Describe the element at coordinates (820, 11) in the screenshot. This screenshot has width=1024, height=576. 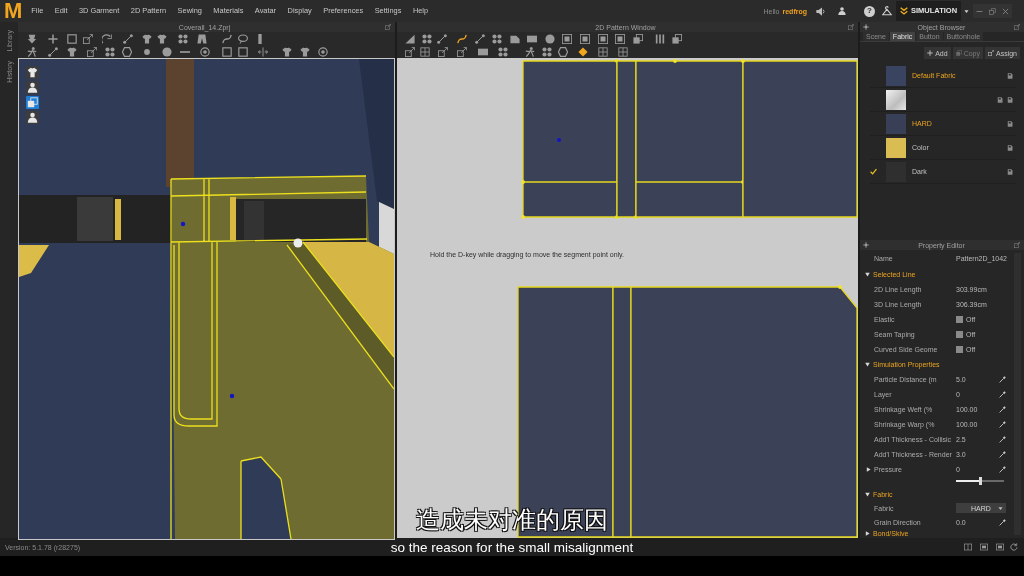
I see `speaker-icon` at that location.